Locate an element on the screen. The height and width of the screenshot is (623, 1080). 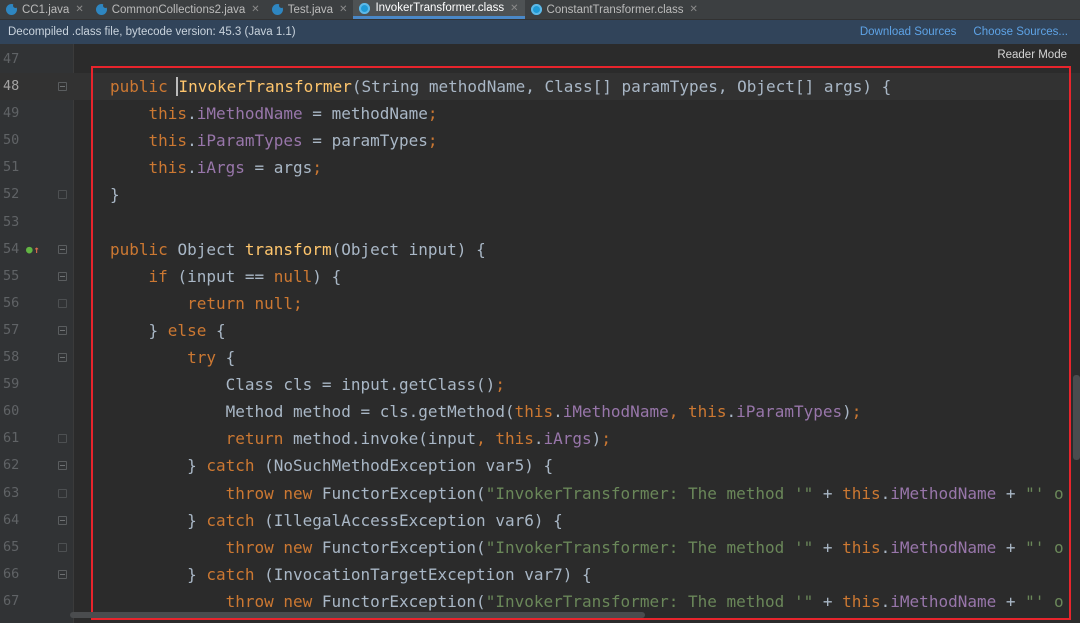
override-method-icon: ●↑ is located at coordinates (33, 249).